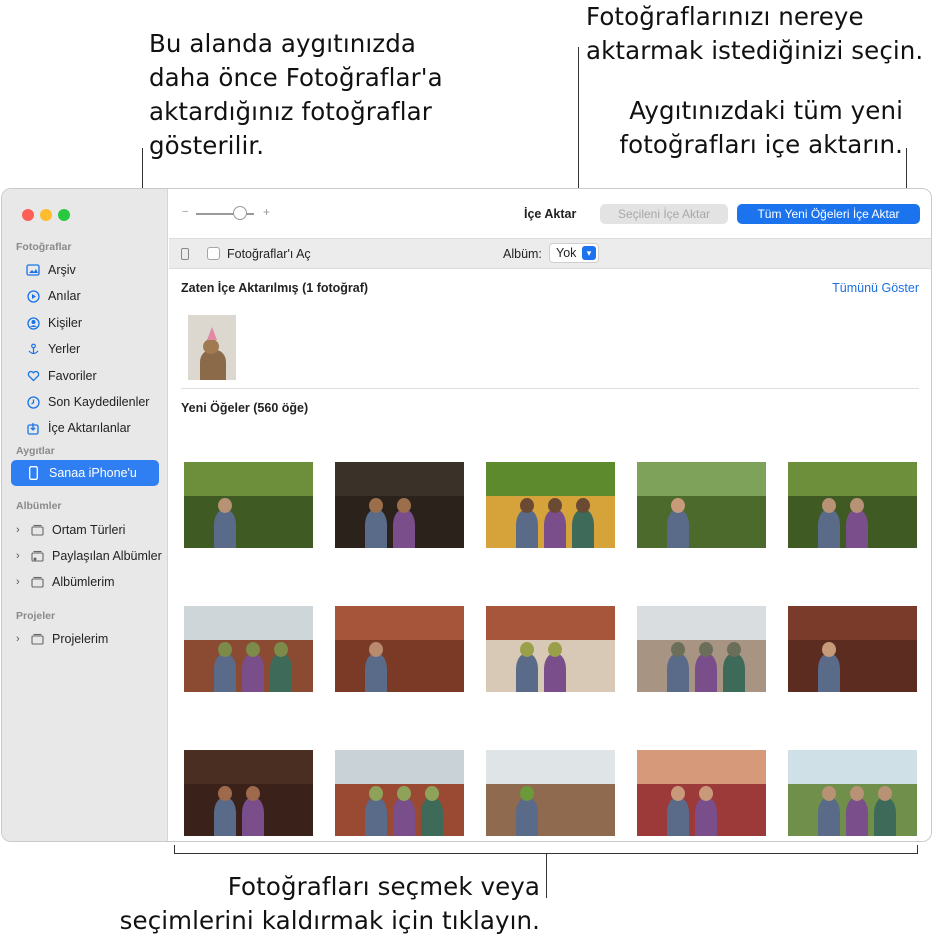 Image resolution: width=947 pixels, height=944 pixels. Describe the element at coordinates (99, 402) in the screenshot. I see `sidebar-item-label: Son Kaydedilenler` at that location.